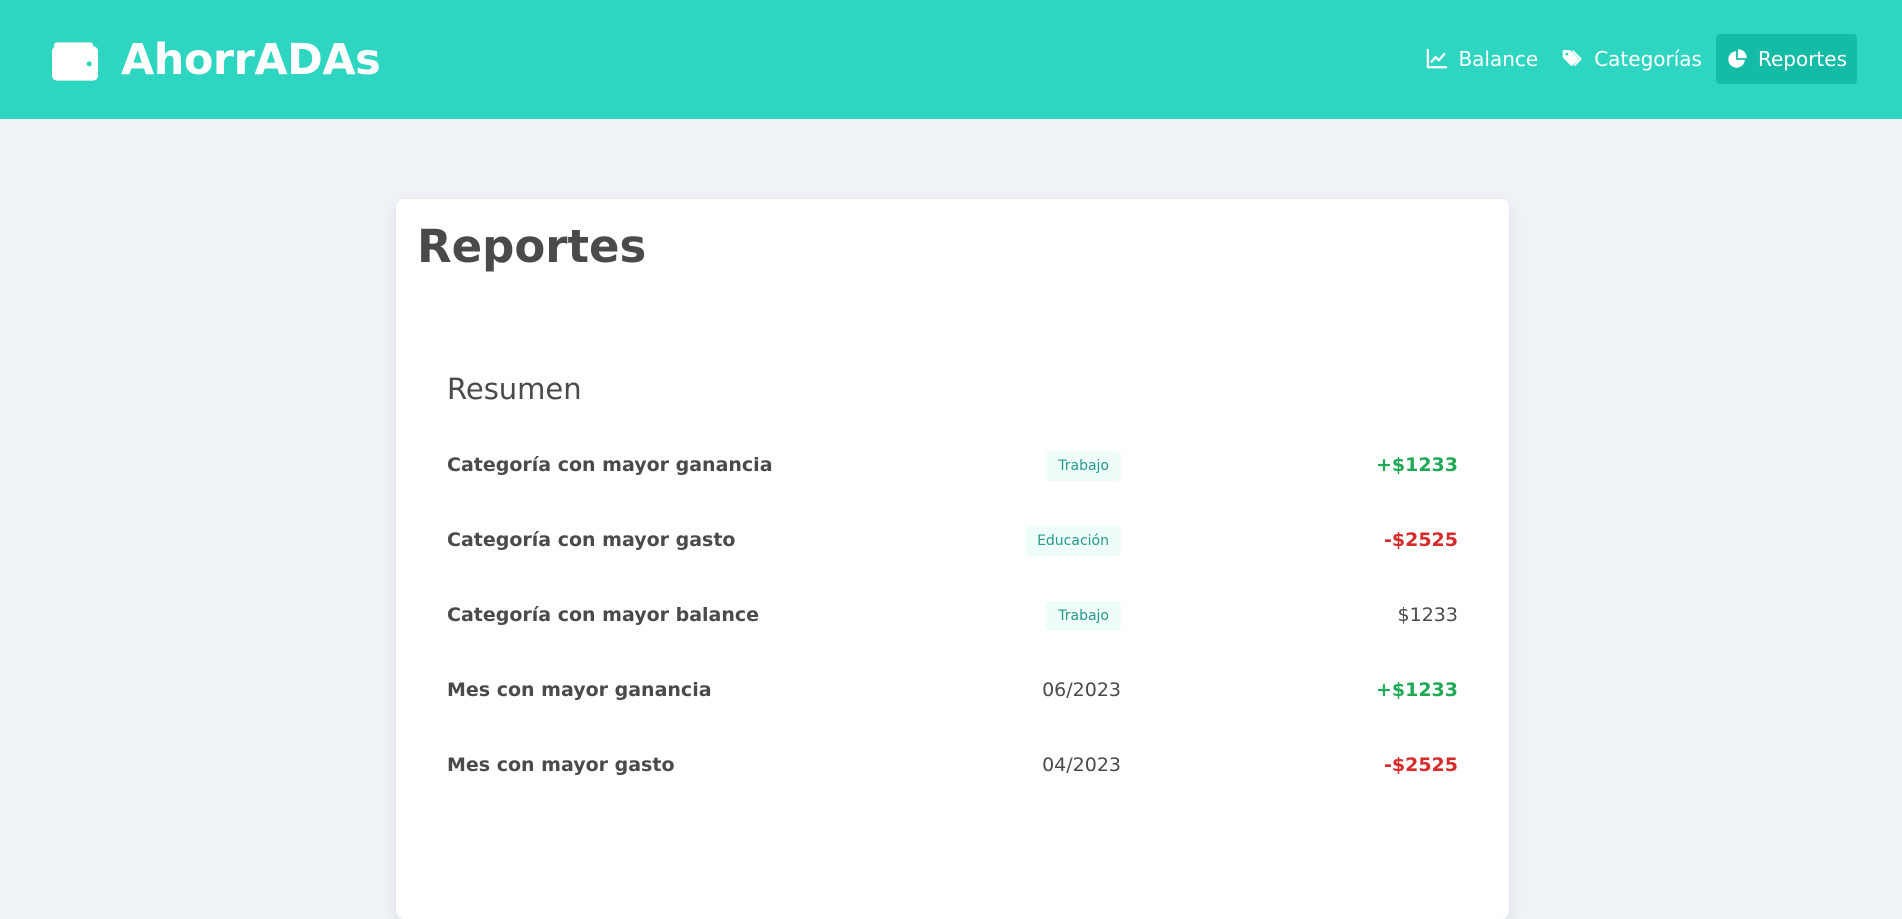 The image size is (1902, 919). I want to click on nav-item-reportes: Reportes, so click(1786, 59).